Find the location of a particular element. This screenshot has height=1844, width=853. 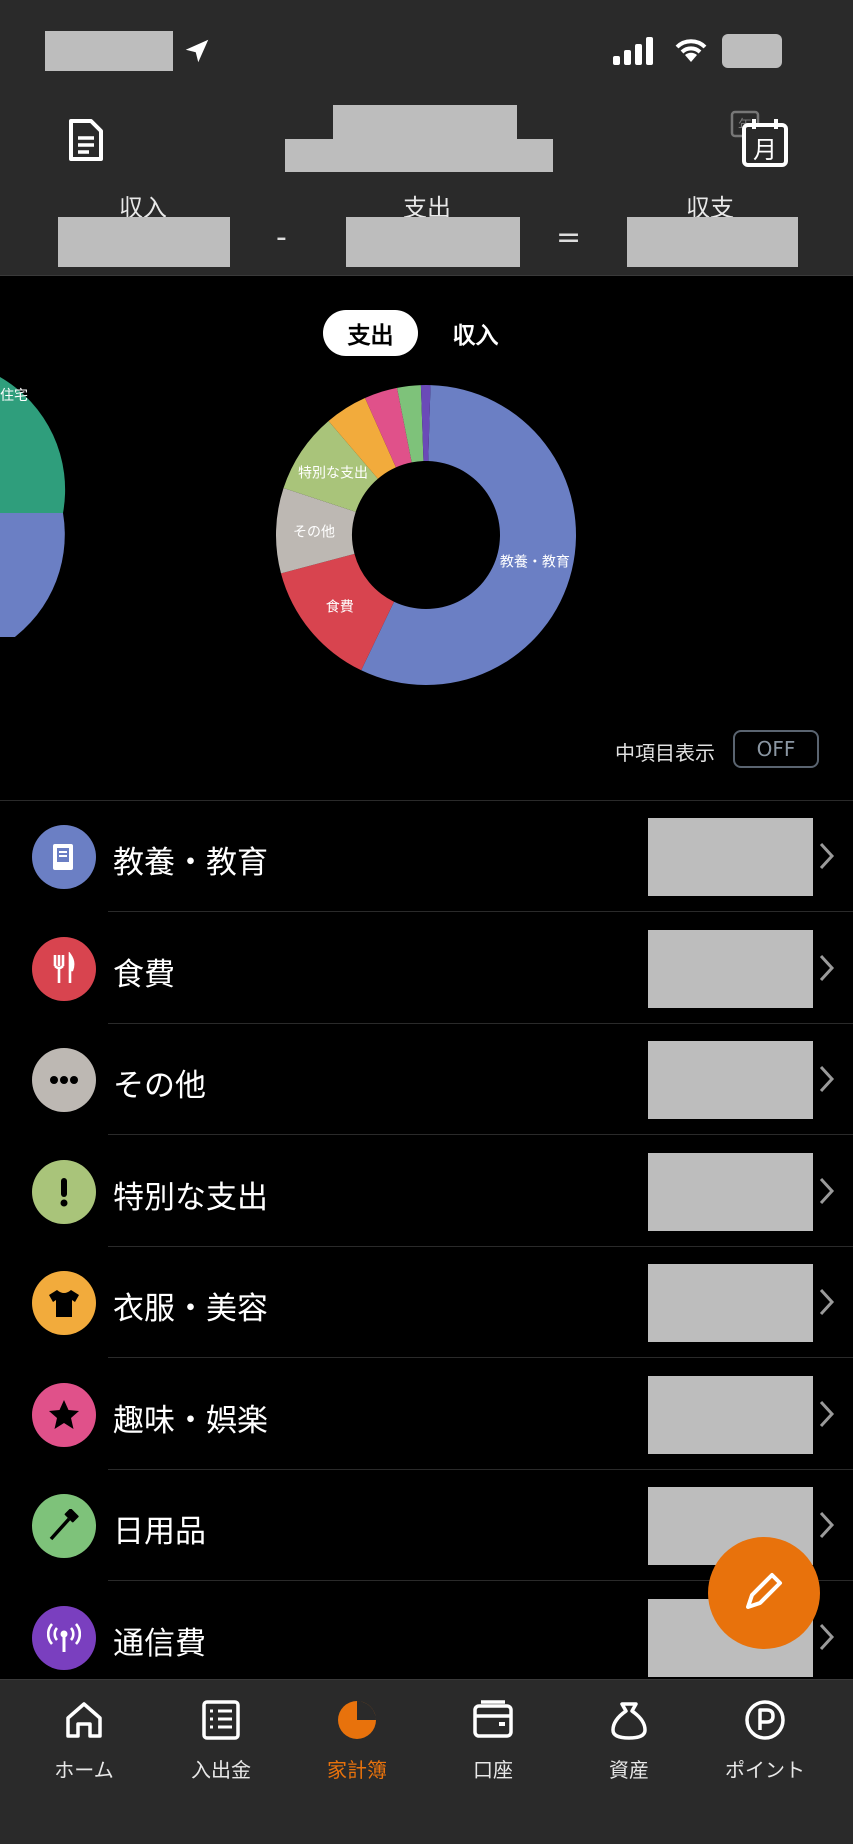

sub-category-toggle-label: 中項目表示 is located at coordinates (665, 753).